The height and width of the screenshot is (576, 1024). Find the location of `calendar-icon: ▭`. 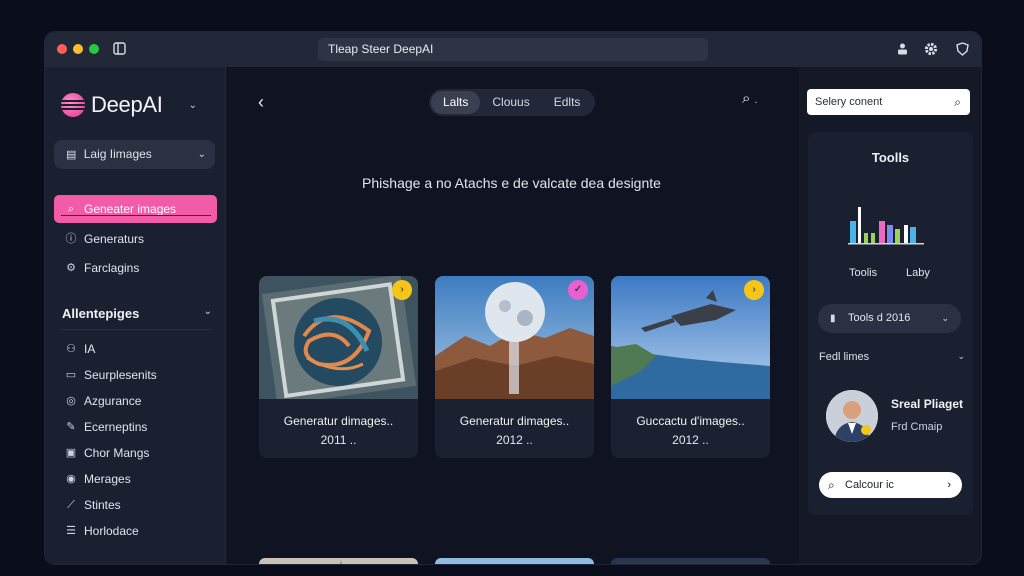

calendar-icon: ▭ is located at coordinates (71, 375).